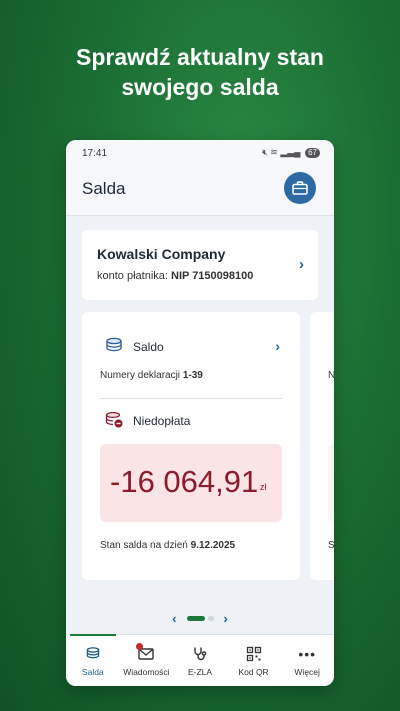 Image resolution: width=400 pixels, height=711 pixels. What do you see at coordinates (161, 254) in the screenshot?
I see `company-name: Kowalski Company` at bounding box center [161, 254].